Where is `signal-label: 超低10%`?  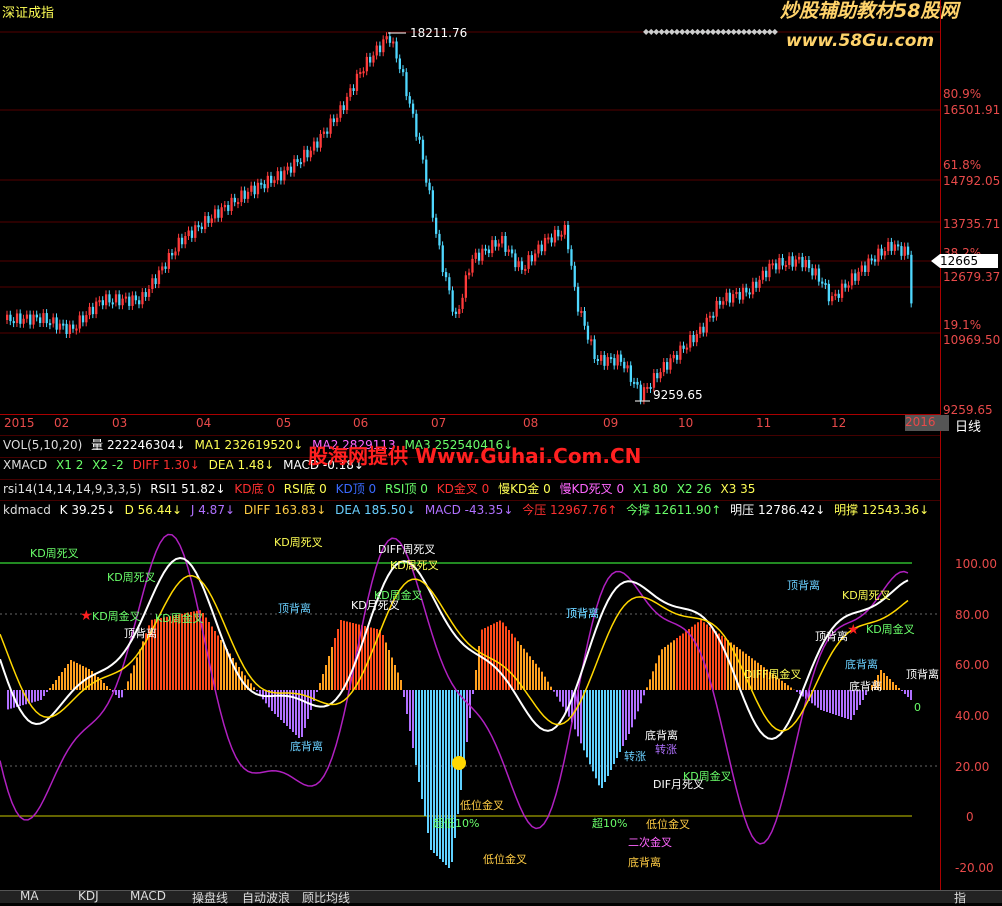 signal-label: 超低10% is located at coordinates (456, 823).